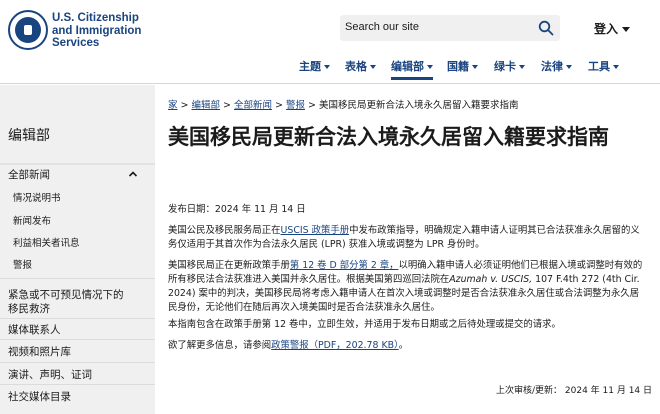 The width and height of the screenshot is (660, 414). What do you see at coordinates (450, 28) in the screenshot?
I see `search-input: Search our site` at bounding box center [450, 28].